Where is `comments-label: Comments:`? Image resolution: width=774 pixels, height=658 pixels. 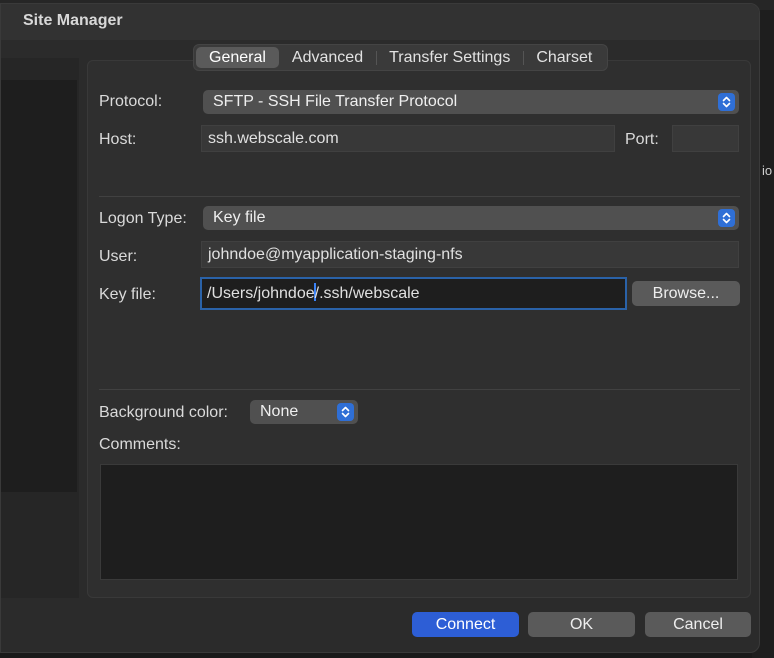 comments-label: Comments: is located at coordinates (140, 444).